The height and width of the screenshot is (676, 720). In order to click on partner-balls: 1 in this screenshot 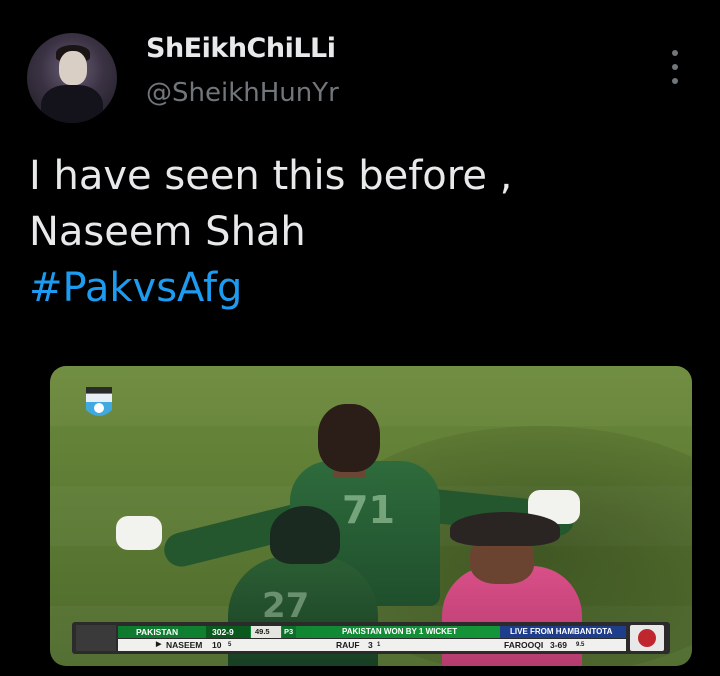, I will do `click(379, 645)`.